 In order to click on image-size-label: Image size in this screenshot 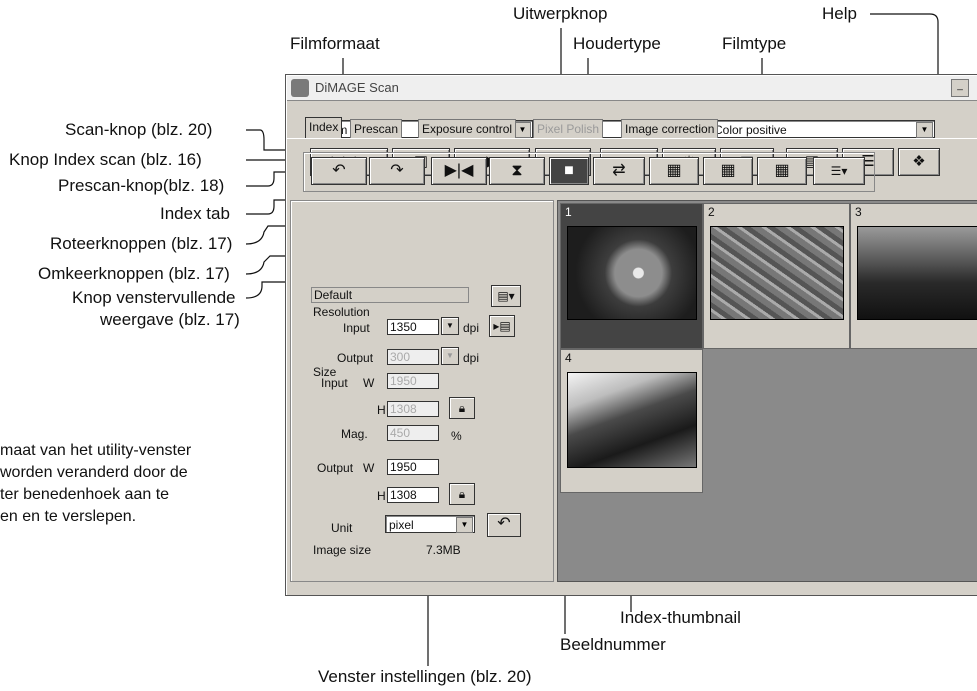, I will do `click(342, 550)`.